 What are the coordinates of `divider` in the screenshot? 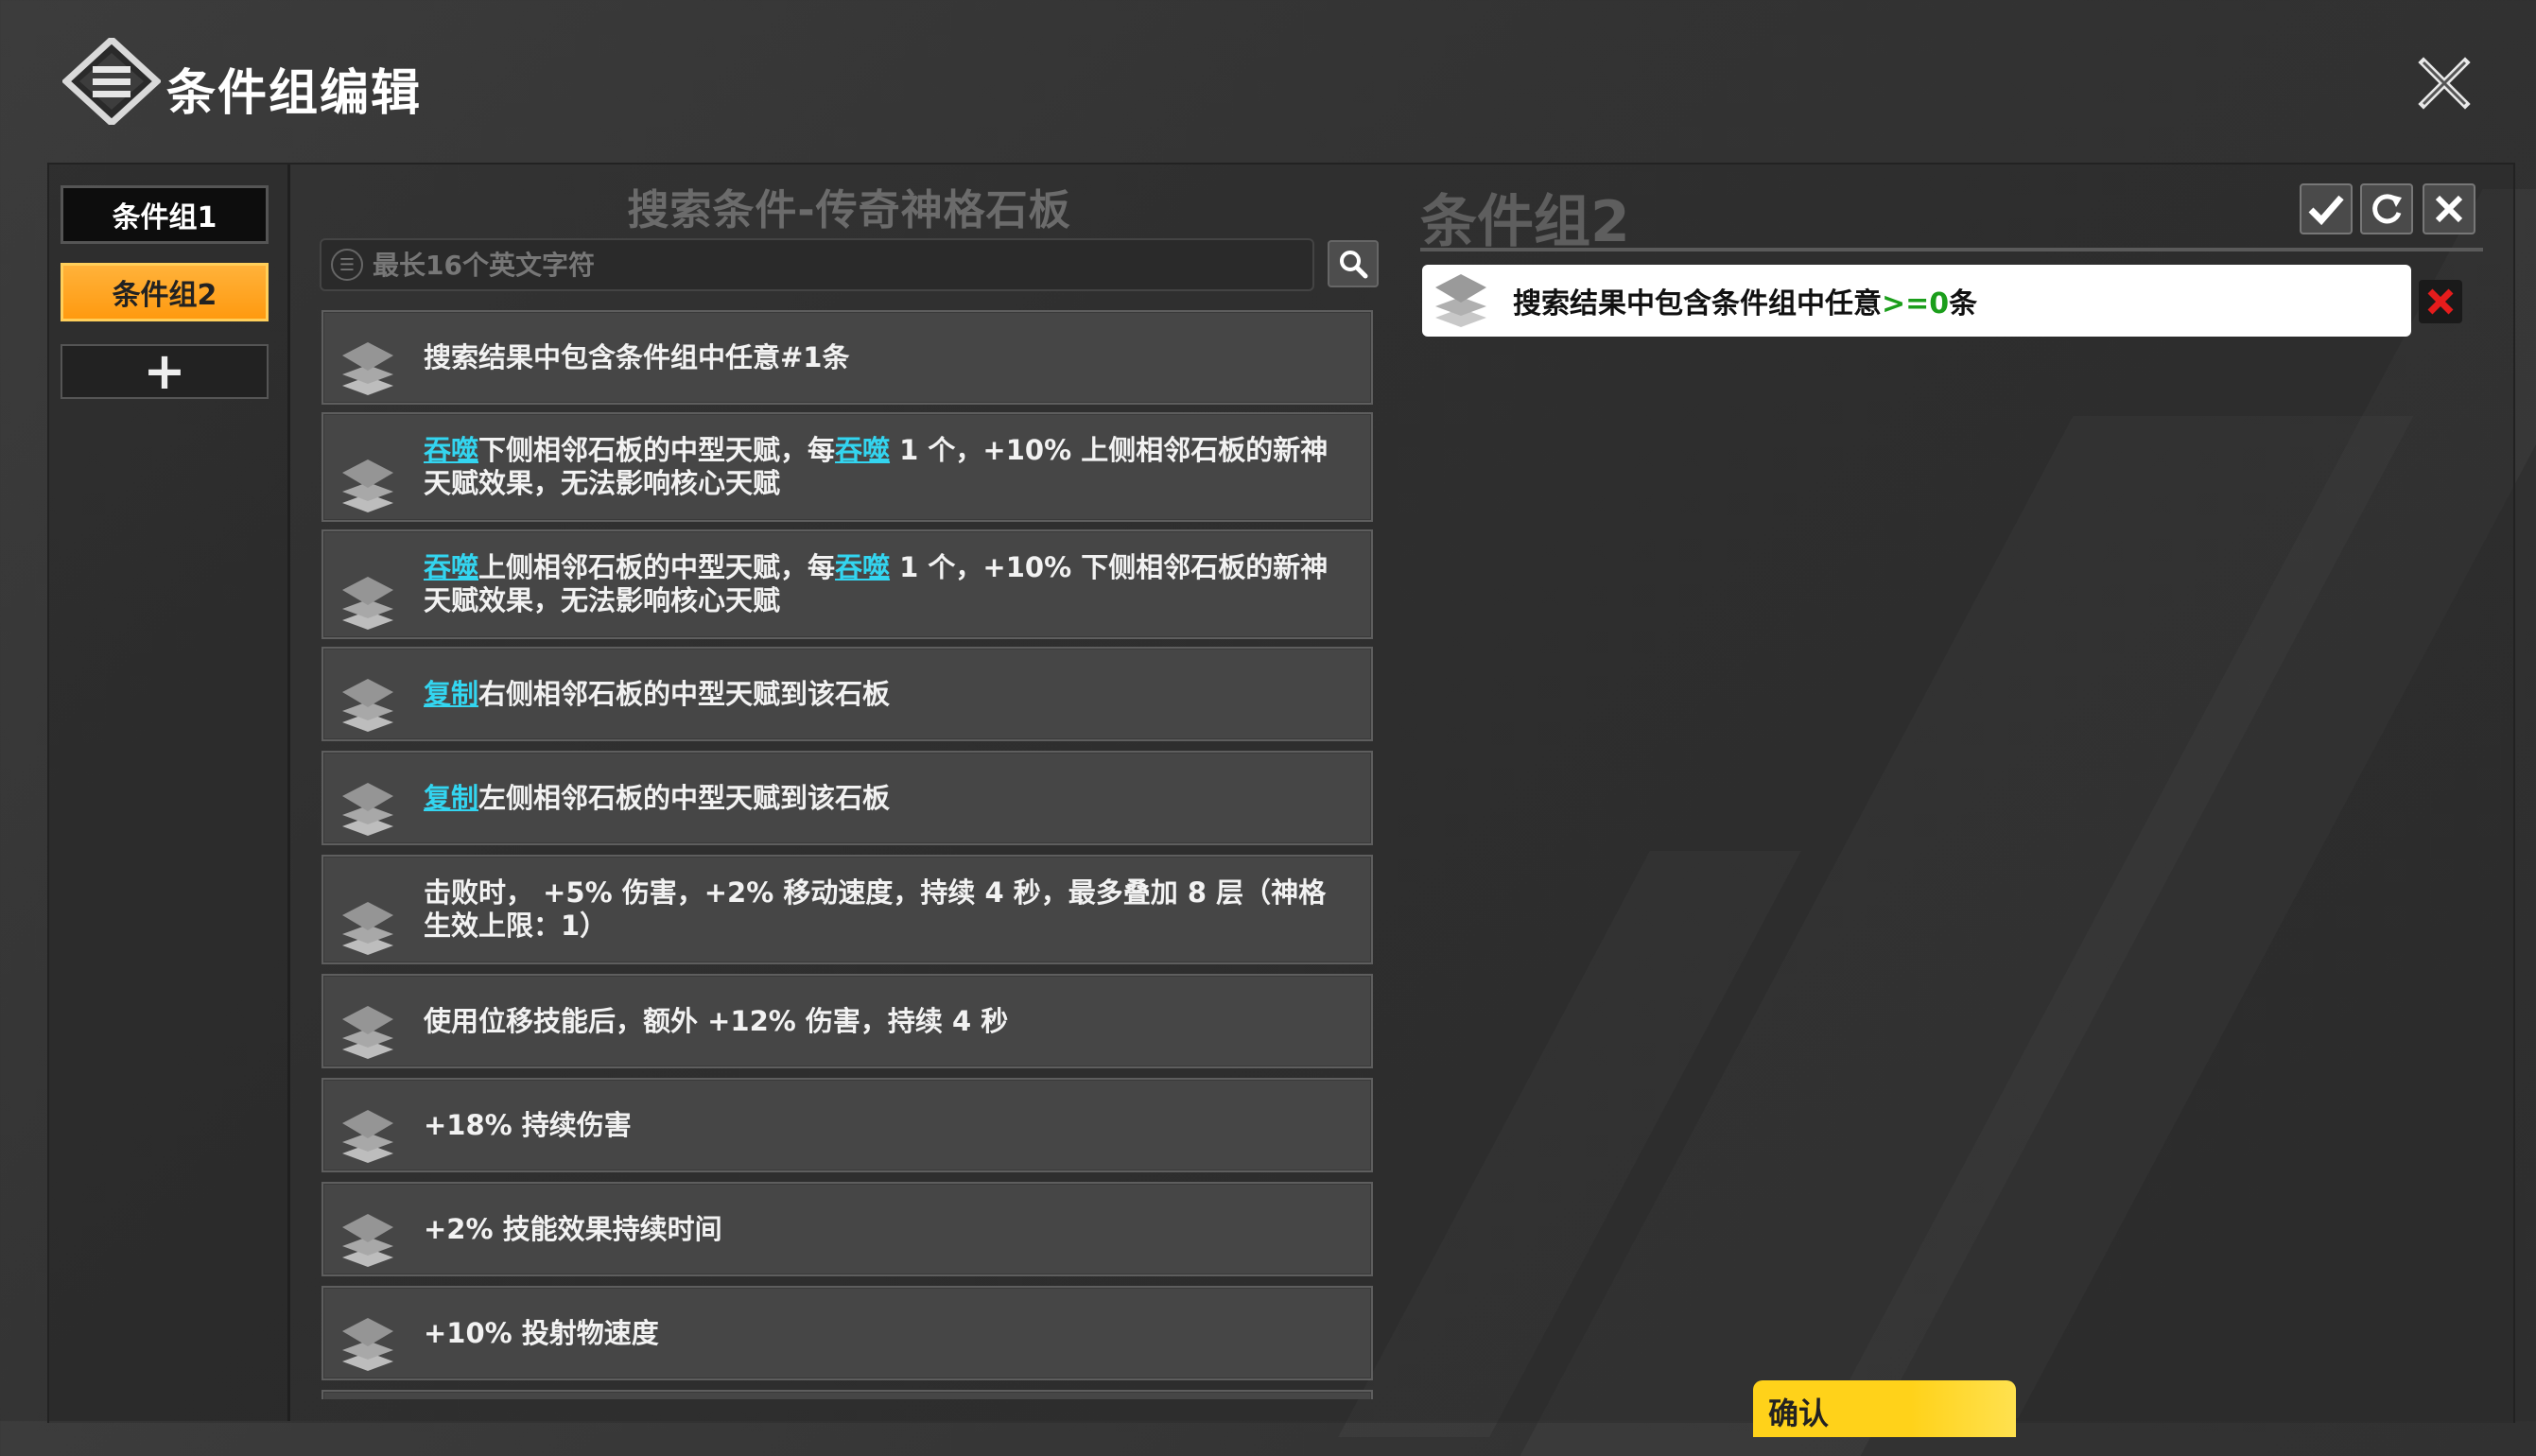 It's located at (1952, 249).